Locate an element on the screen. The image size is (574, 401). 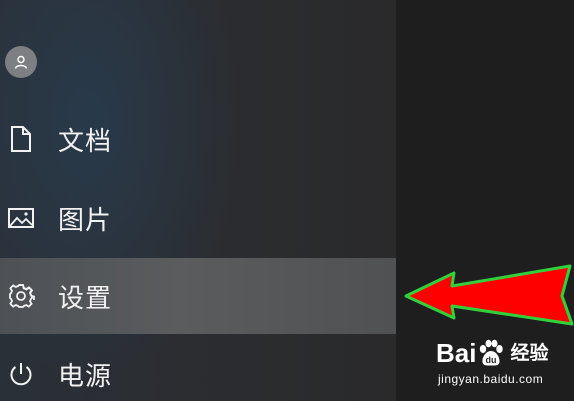
red-arrow-annotation is located at coordinates (489, 295).